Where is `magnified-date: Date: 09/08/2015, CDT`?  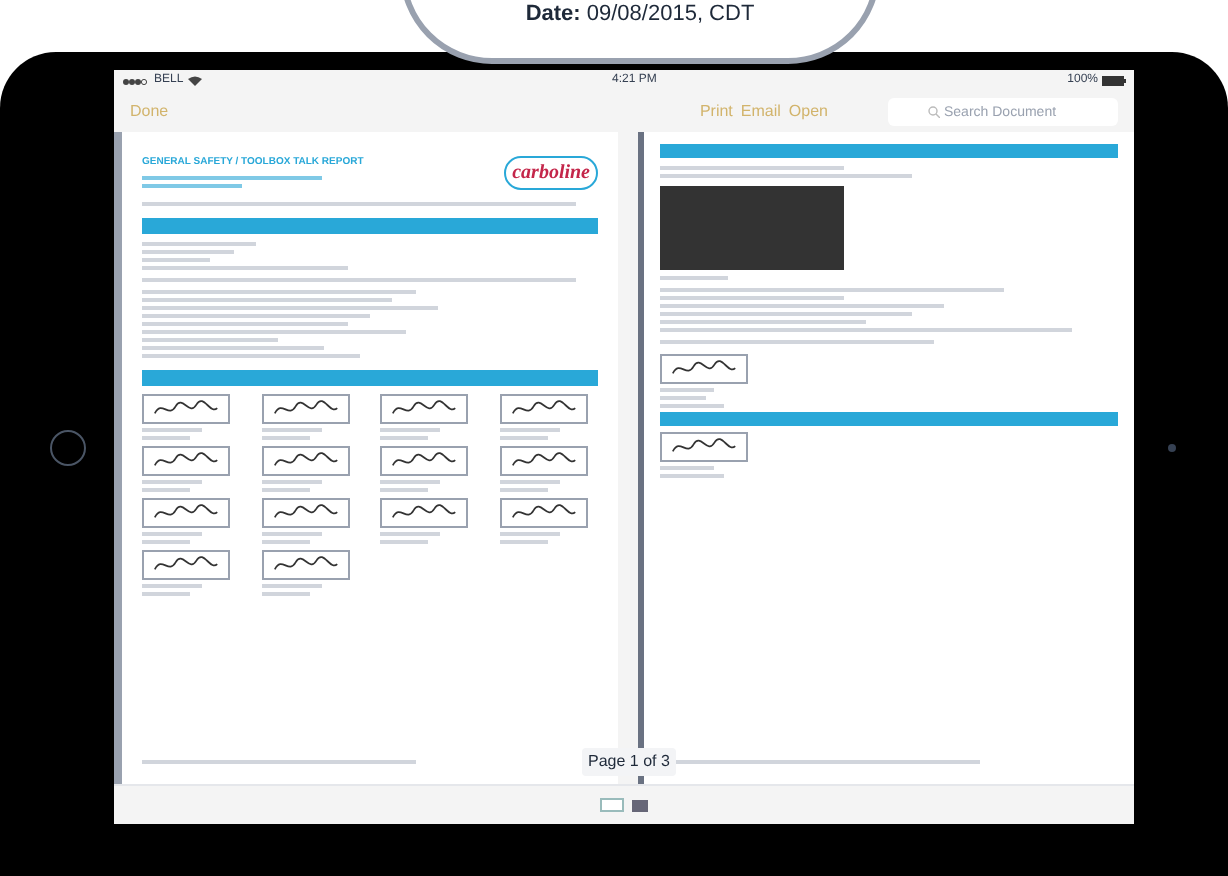
magnified-date: Date: 09/08/2015, CDT is located at coordinates (640, 14).